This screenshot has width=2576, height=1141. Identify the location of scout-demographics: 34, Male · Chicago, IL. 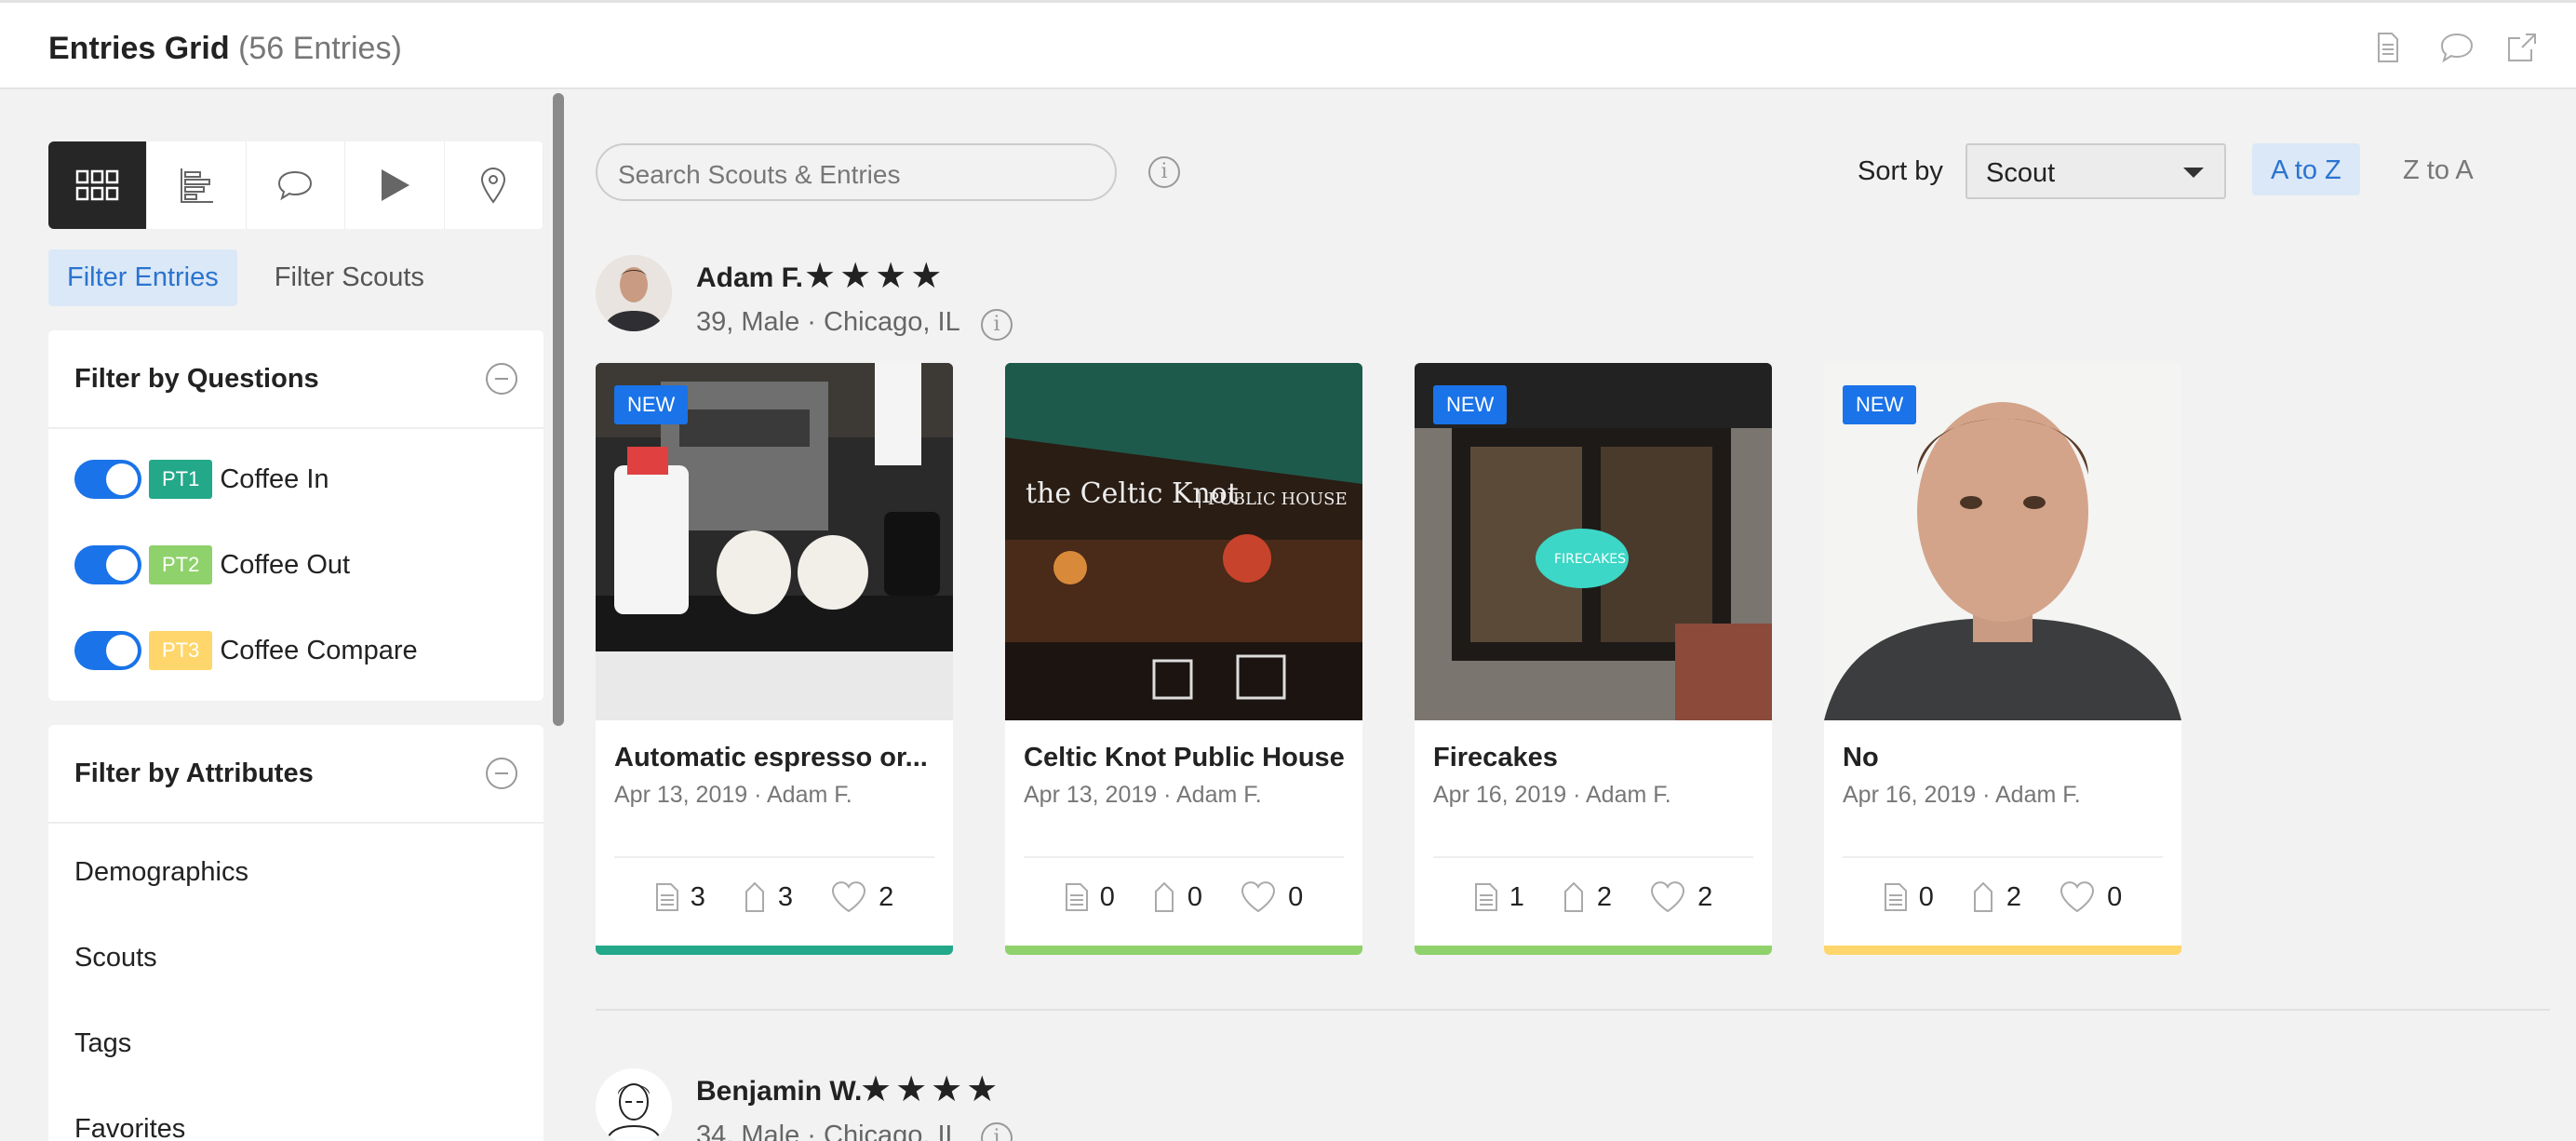
(828, 1131).